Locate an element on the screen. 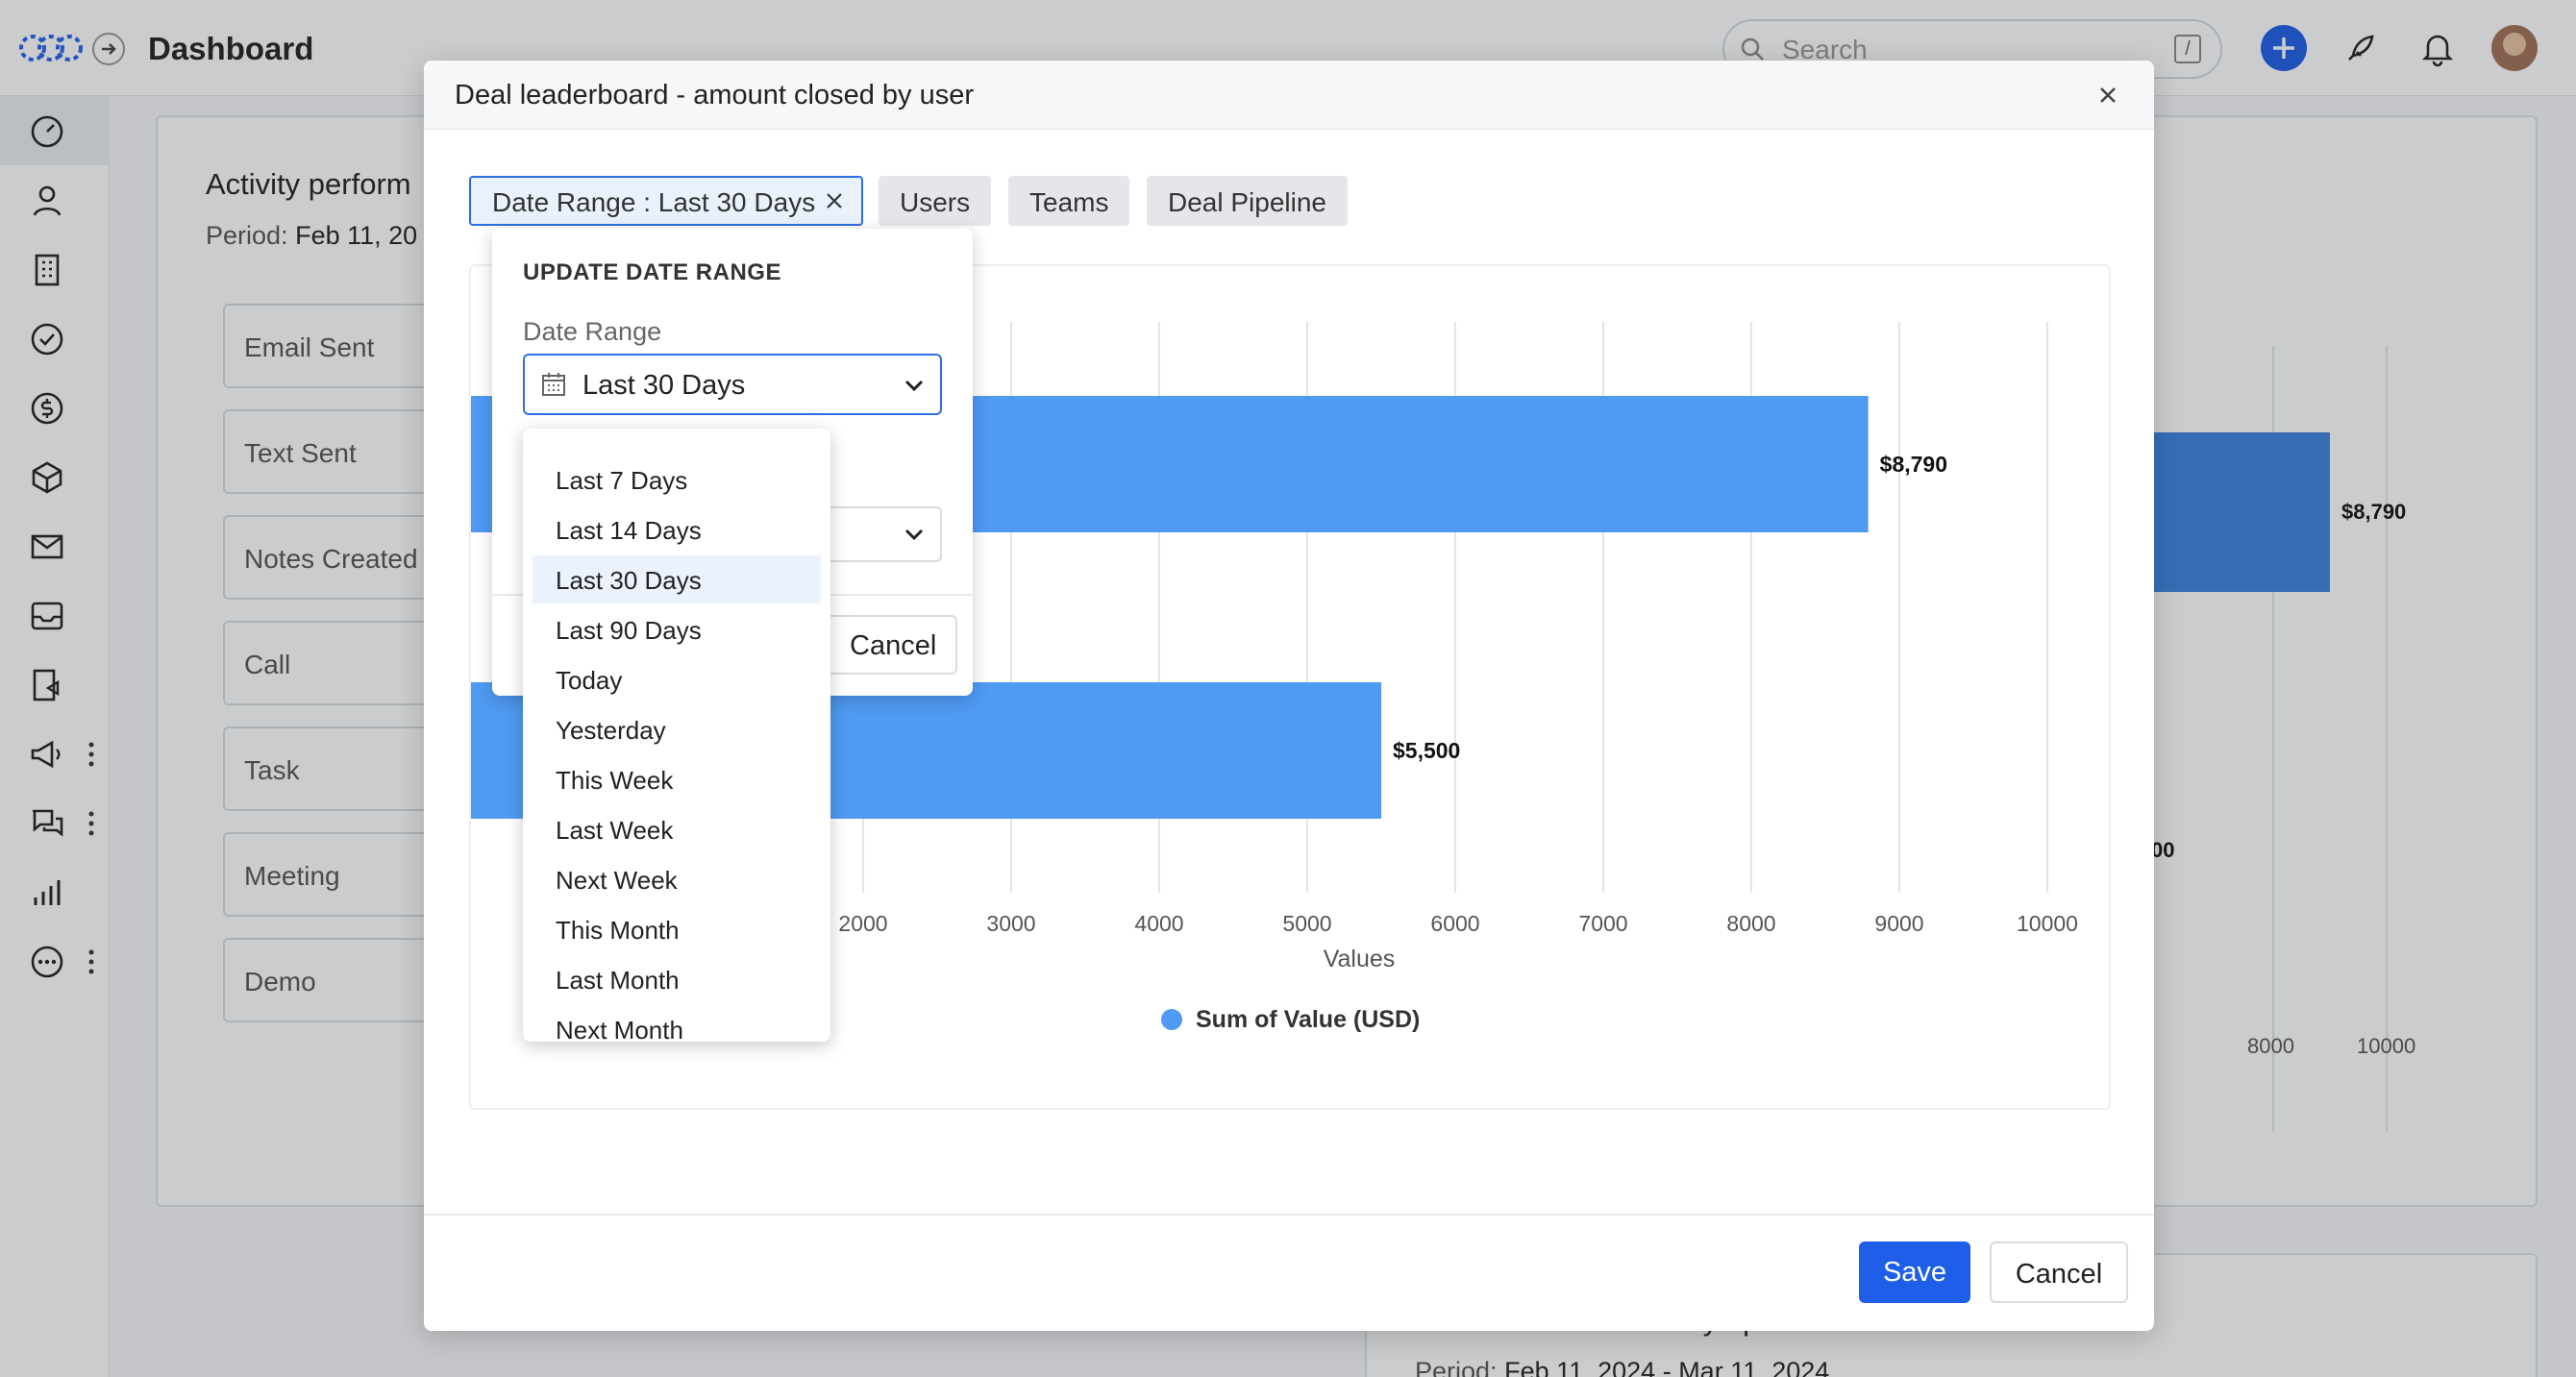 The width and height of the screenshot is (2576, 1377). chart-legend: Sum of Value (USD) is located at coordinates (1291, 1022).